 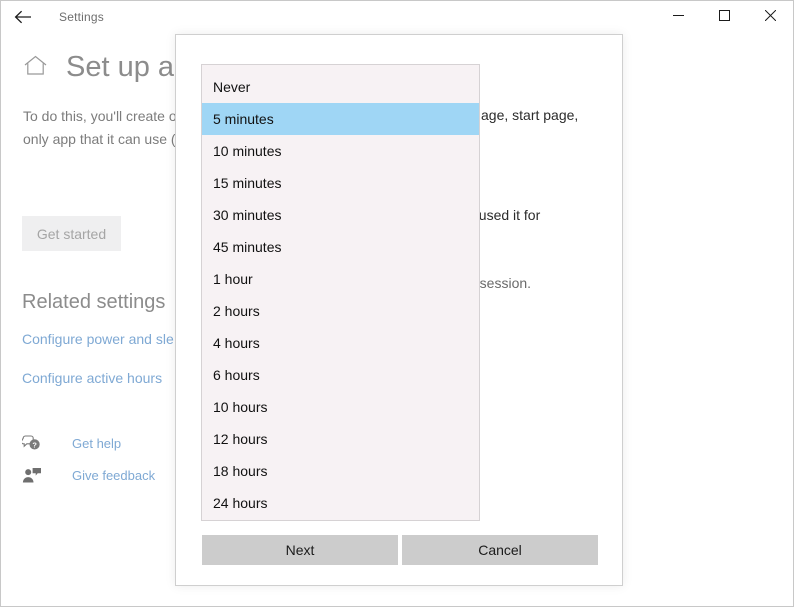 I want to click on title-bar: Settings, so click(x=397, y=17).